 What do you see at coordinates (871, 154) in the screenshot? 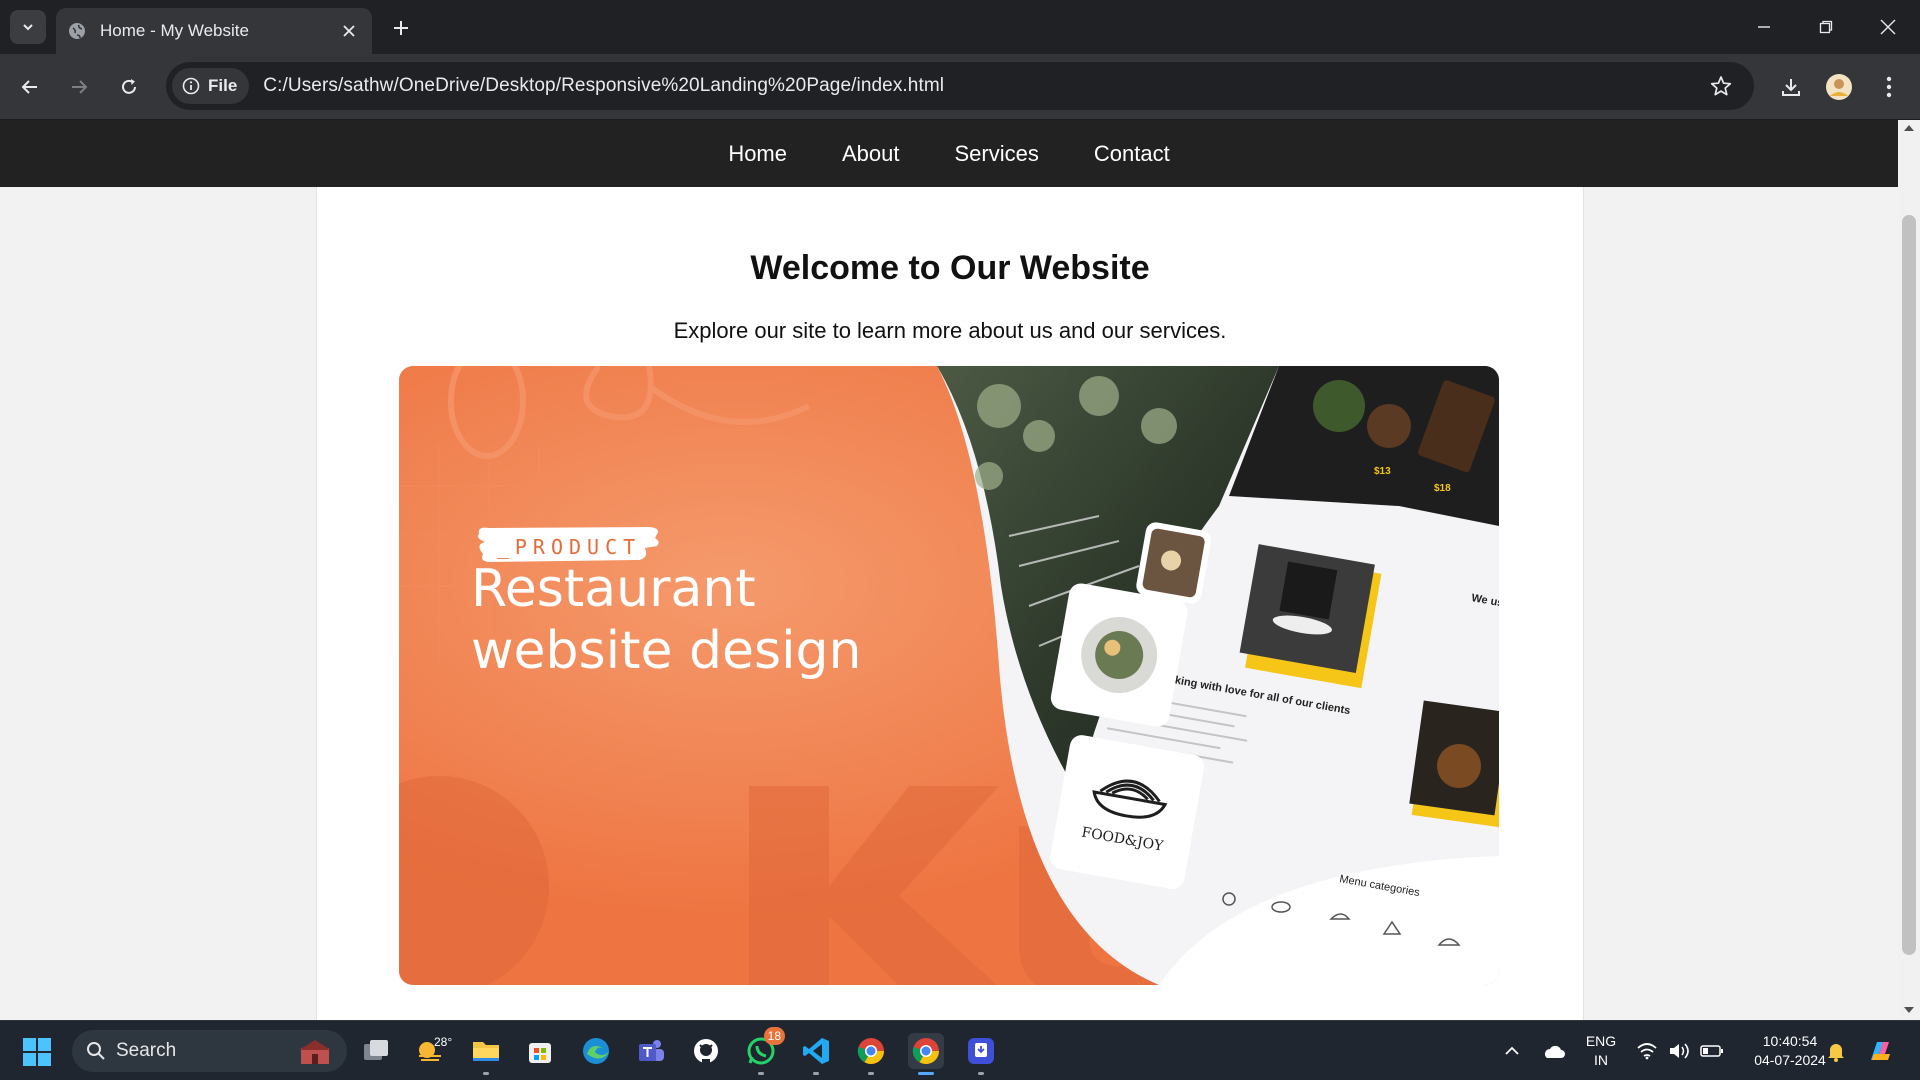
I see `nav-link-about: About` at bounding box center [871, 154].